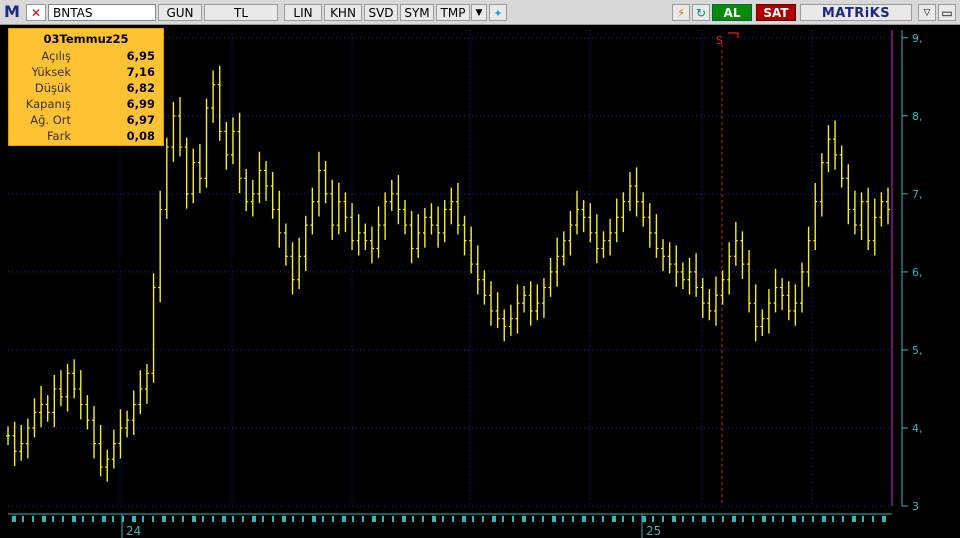 The width and height of the screenshot is (960, 538). I want to click on info-row-low: Düşük 6,82, so click(86, 89).